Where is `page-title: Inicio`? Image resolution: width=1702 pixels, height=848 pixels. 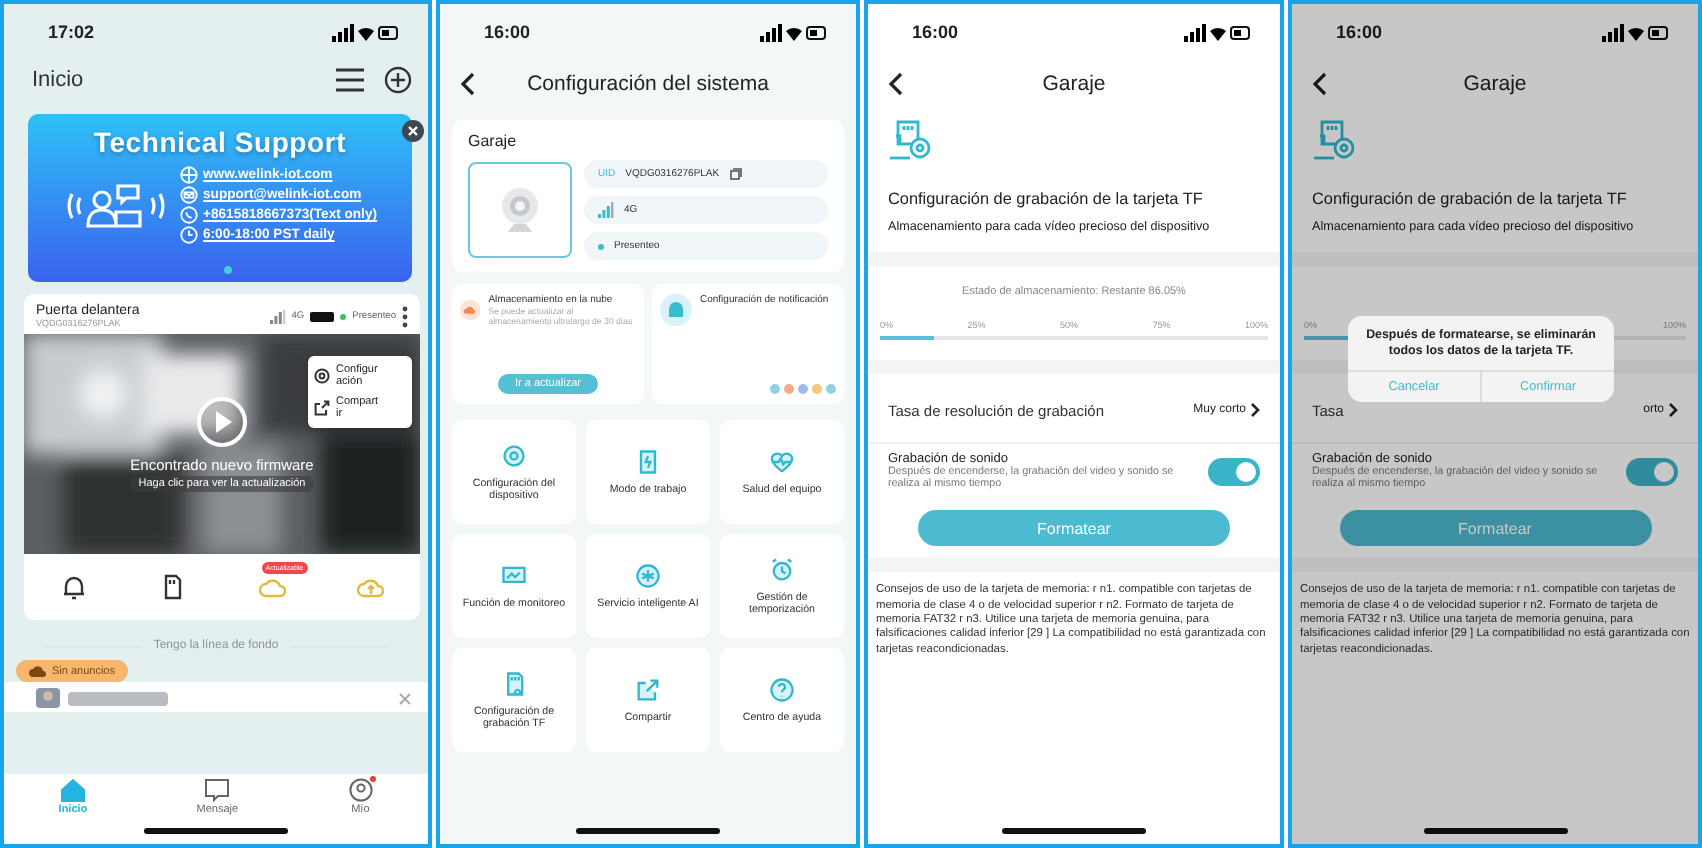 page-title: Inicio is located at coordinates (59, 80).